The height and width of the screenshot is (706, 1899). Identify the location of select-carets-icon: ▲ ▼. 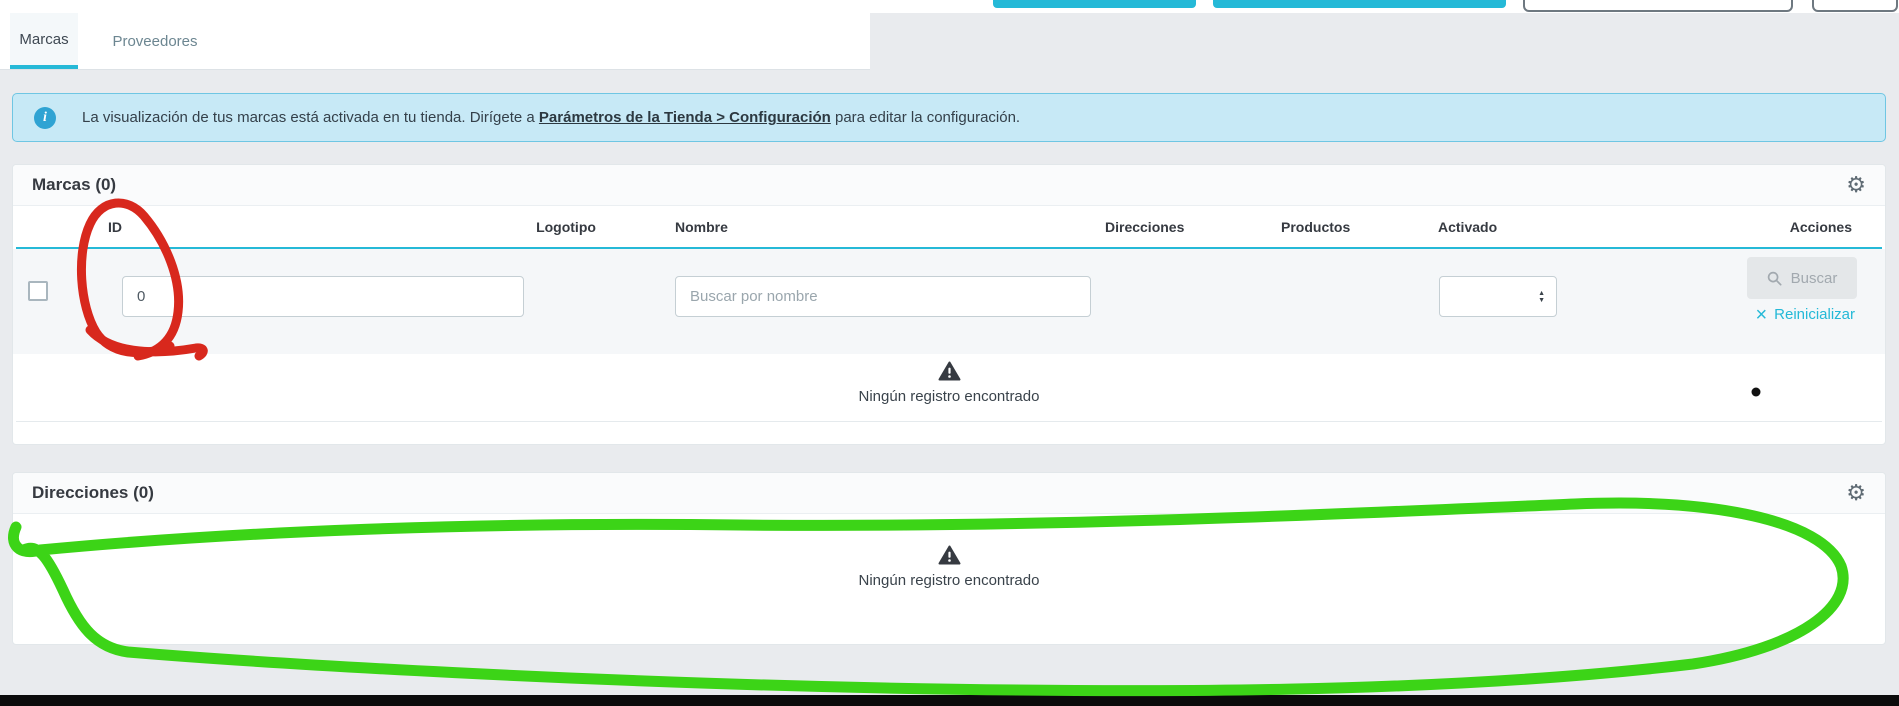
(1541, 297).